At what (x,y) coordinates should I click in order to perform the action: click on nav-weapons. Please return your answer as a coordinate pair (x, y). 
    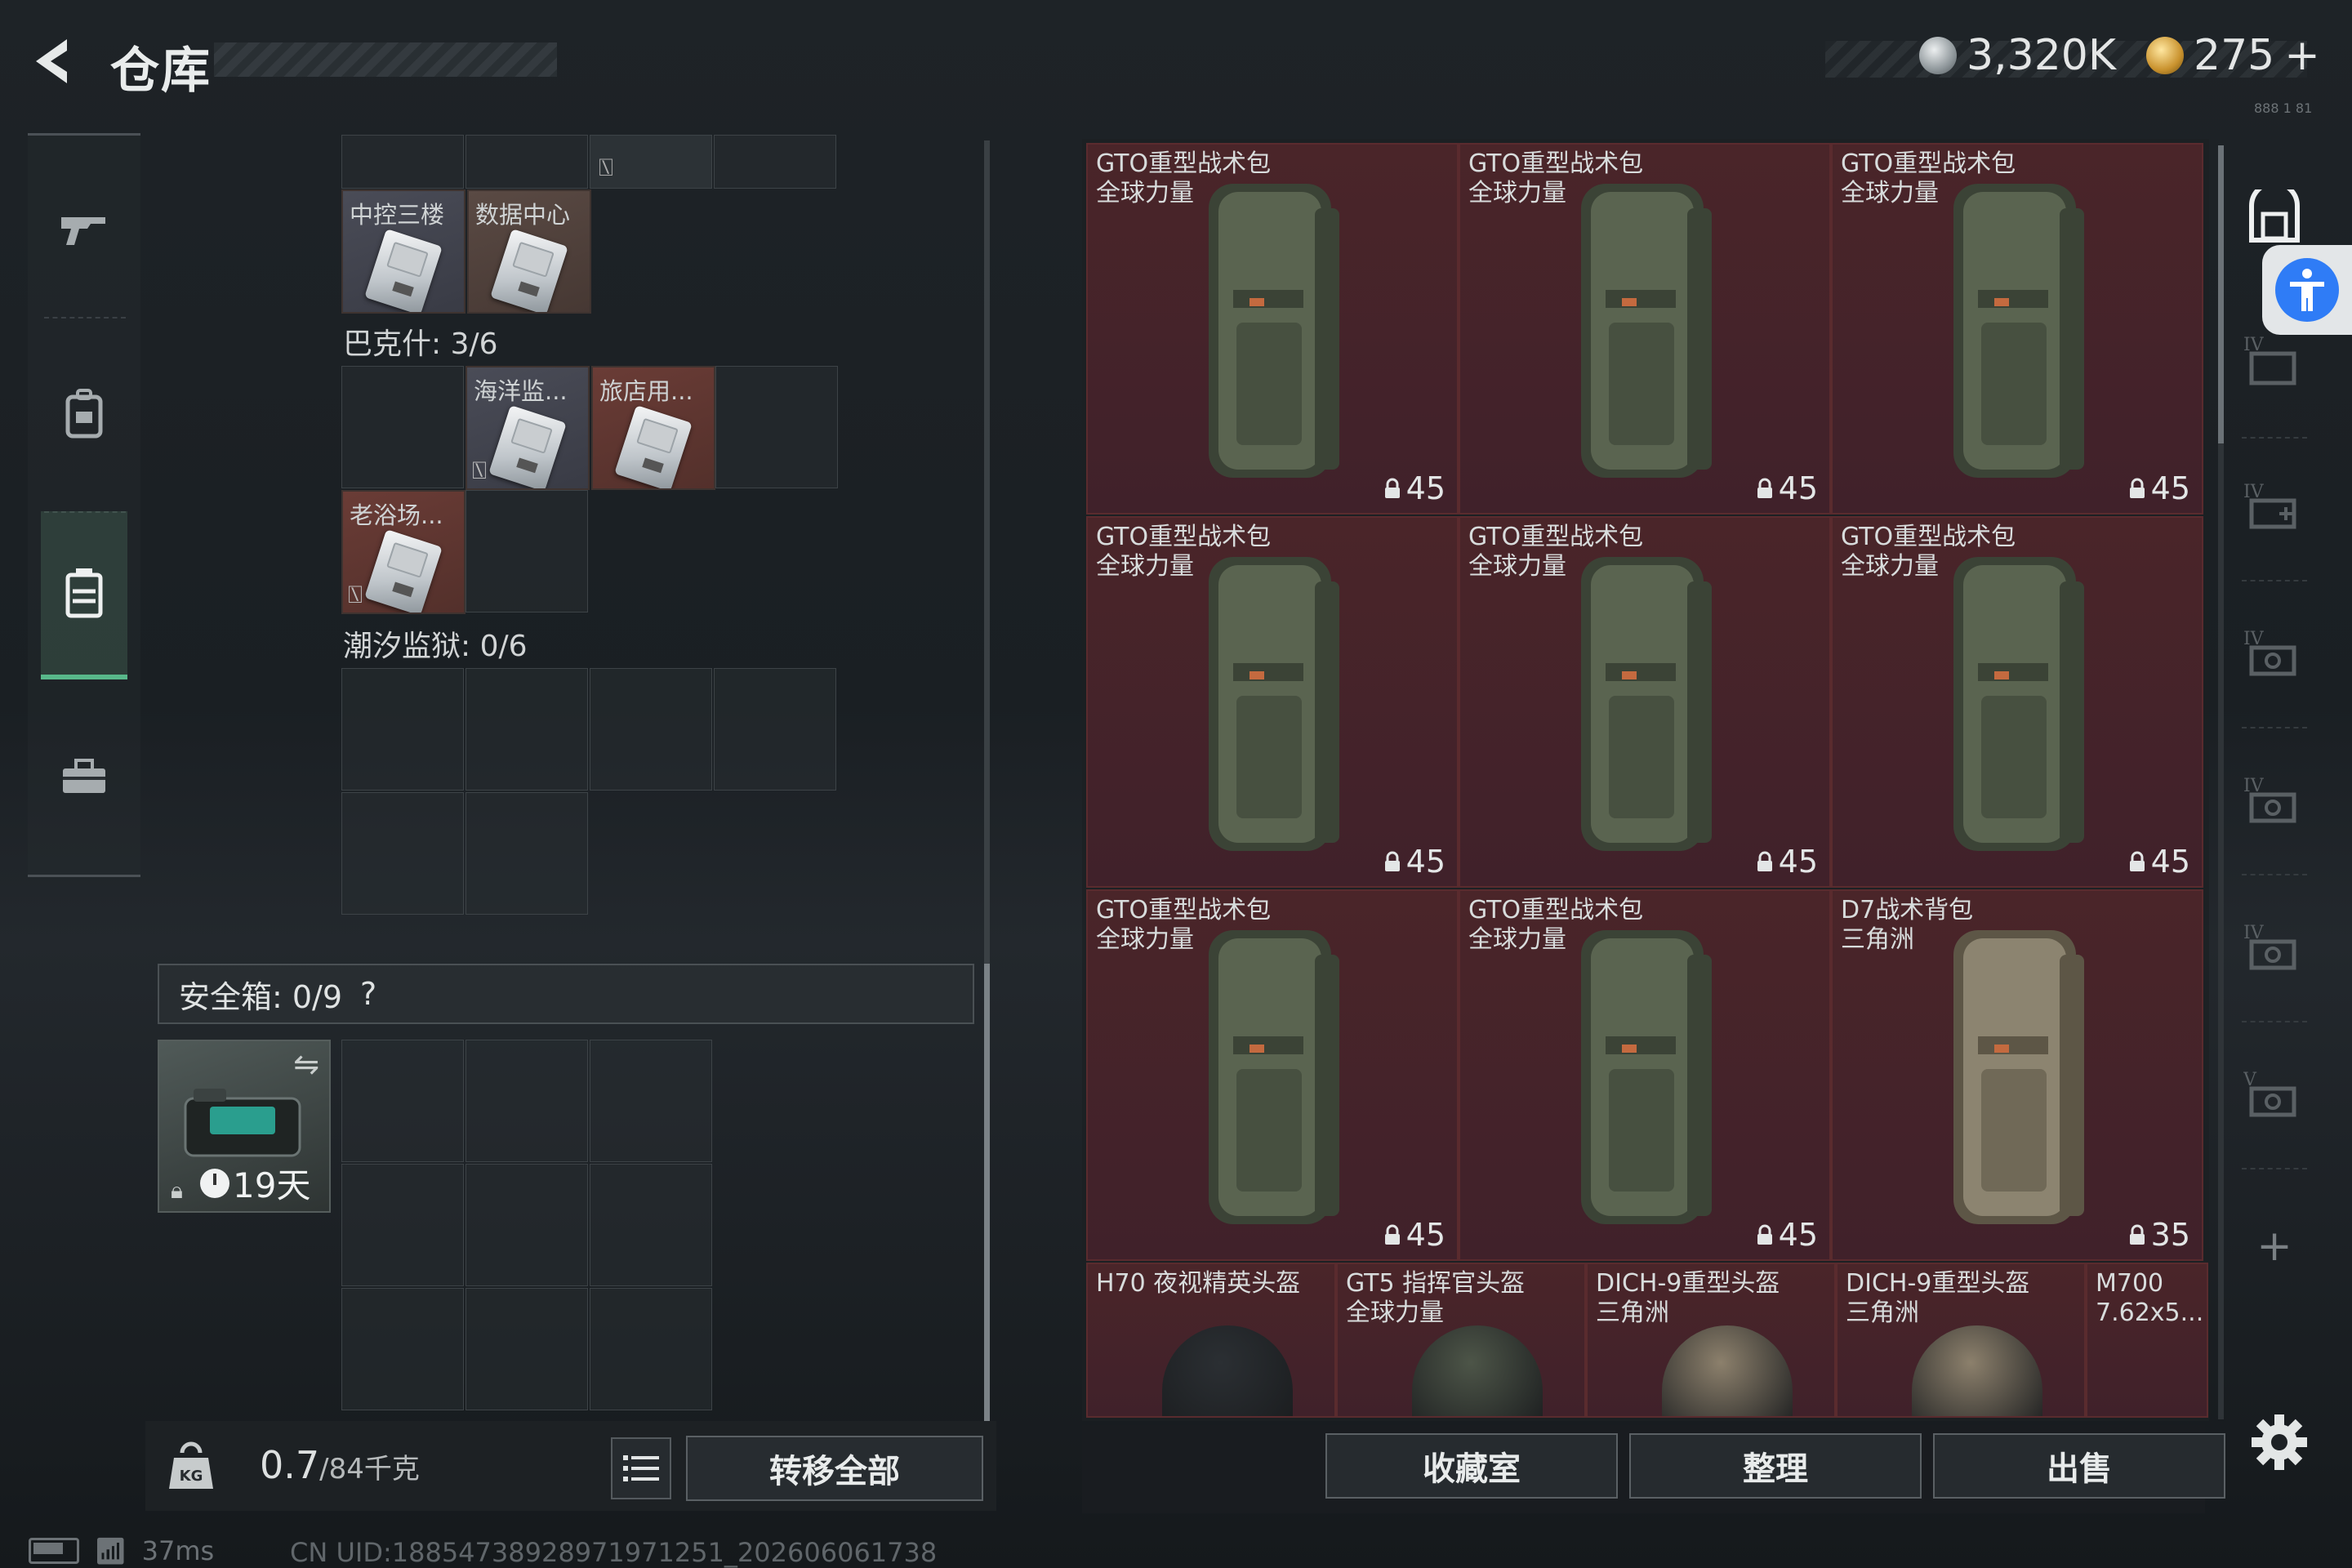
    Looking at the image, I should click on (84, 229).